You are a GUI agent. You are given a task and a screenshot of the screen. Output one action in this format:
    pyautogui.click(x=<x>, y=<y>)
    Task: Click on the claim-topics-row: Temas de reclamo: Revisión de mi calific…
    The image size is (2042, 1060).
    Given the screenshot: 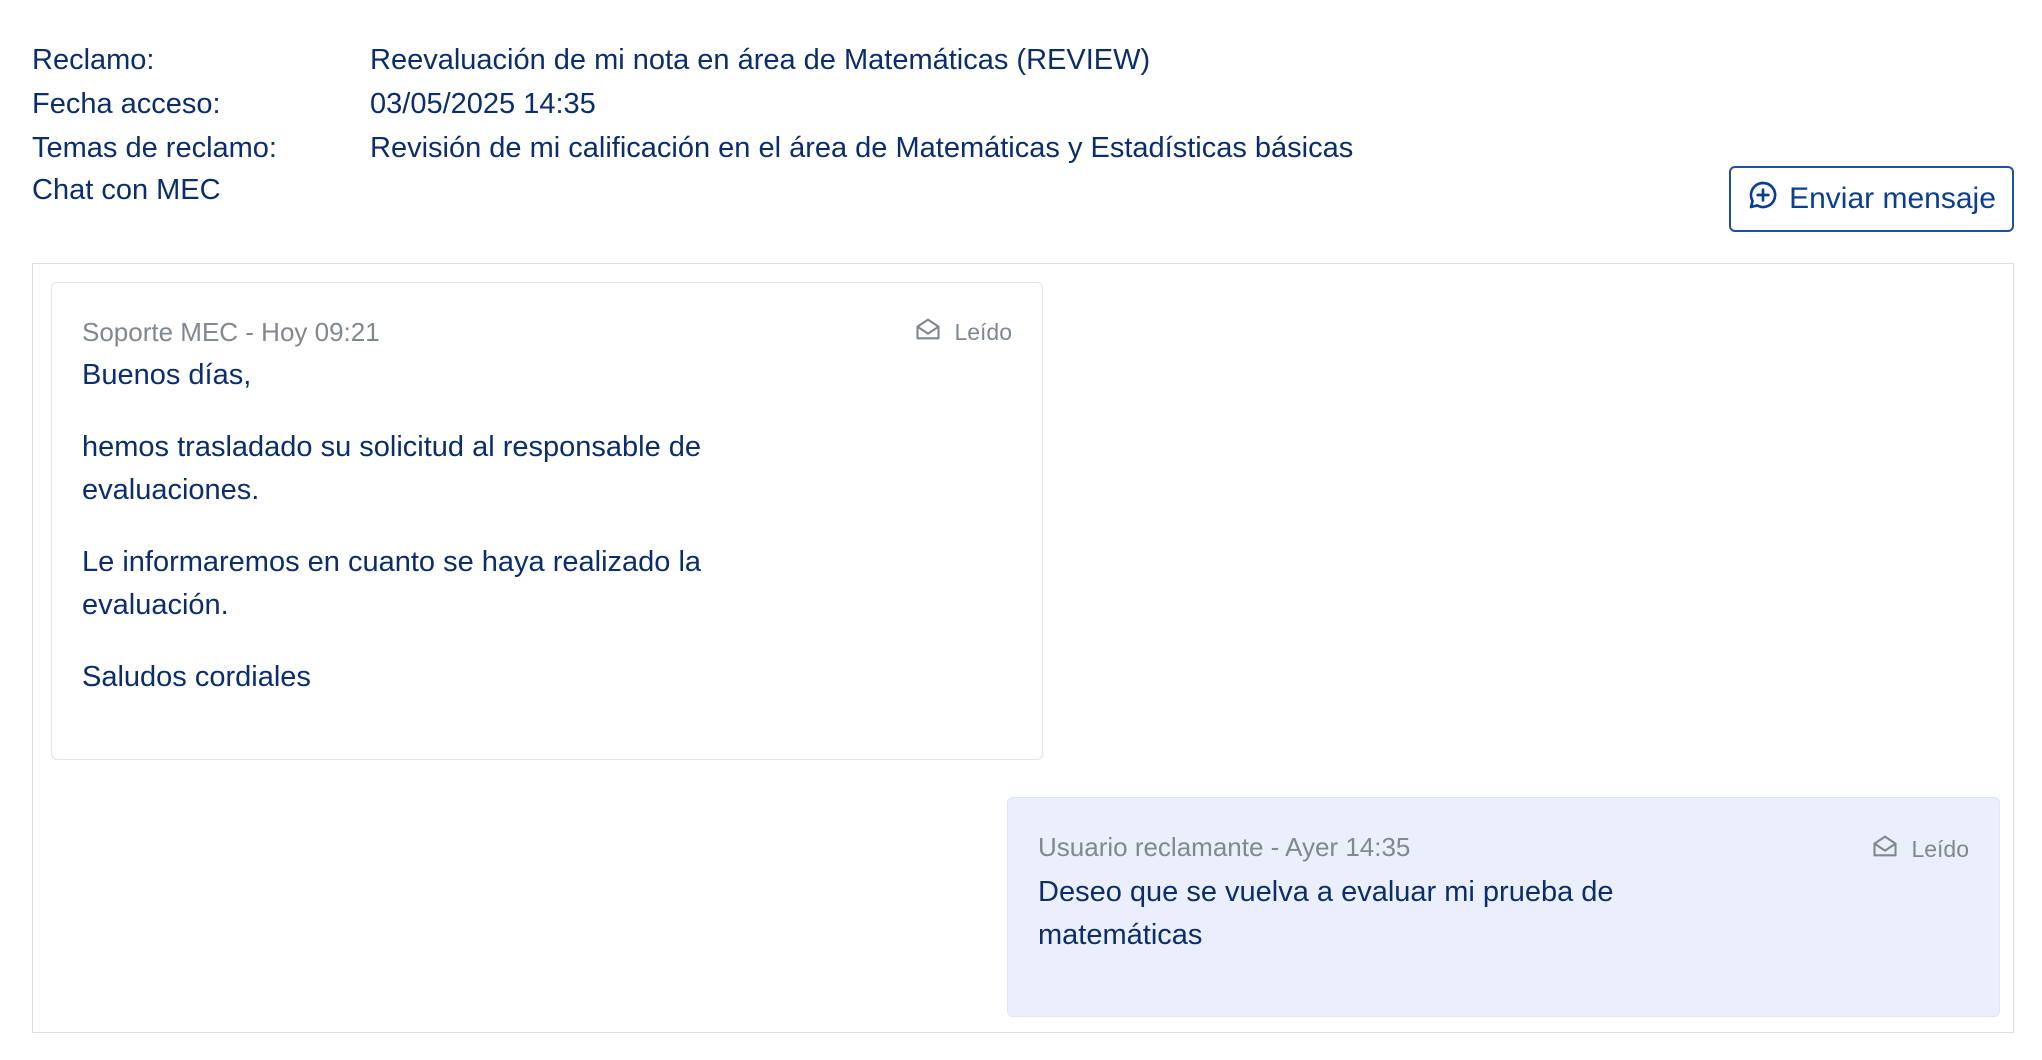 What is the action you would take?
    pyautogui.click(x=692, y=148)
    